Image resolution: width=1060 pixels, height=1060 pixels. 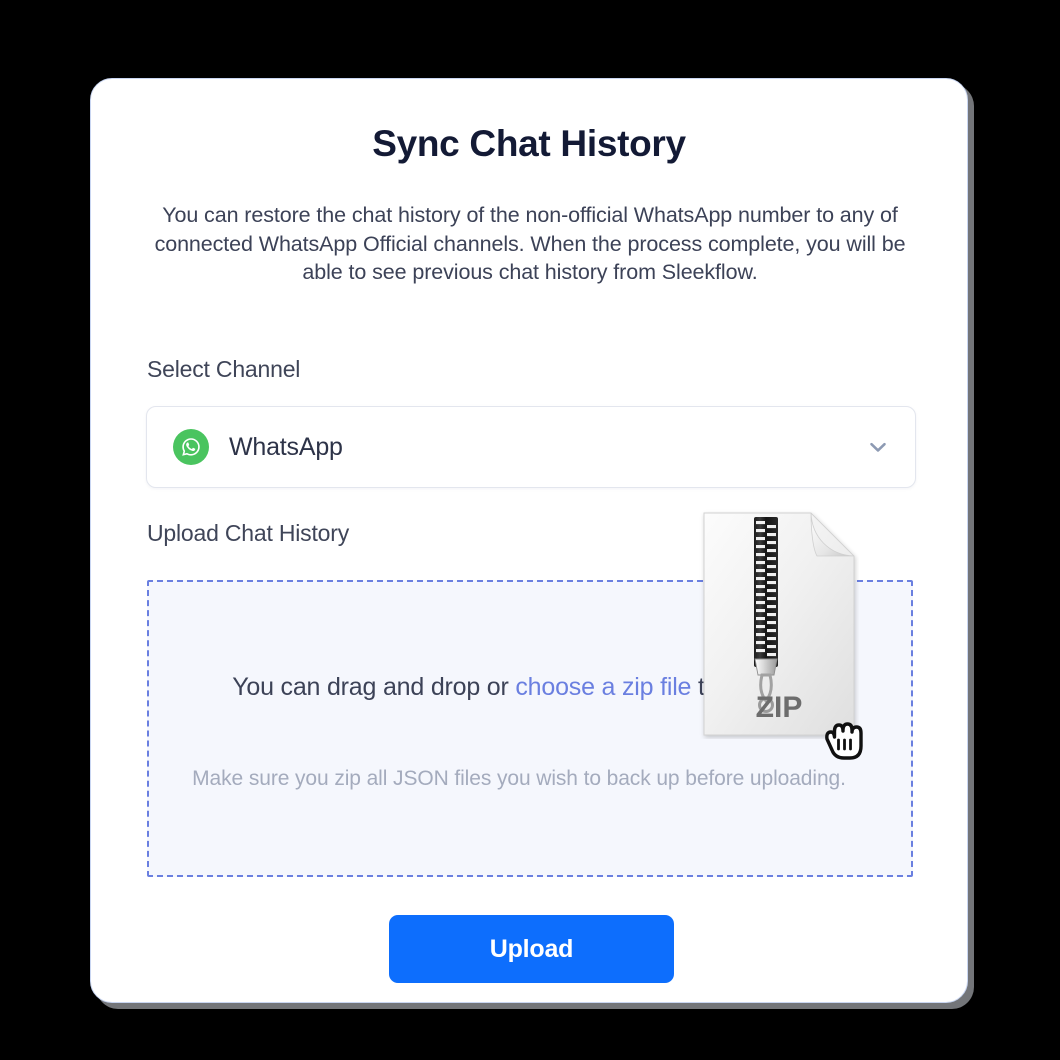 What do you see at coordinates (748, 687) in the screenshot?
I see `dropzone-text-after: to upload.` at bounding box center [748, 687].